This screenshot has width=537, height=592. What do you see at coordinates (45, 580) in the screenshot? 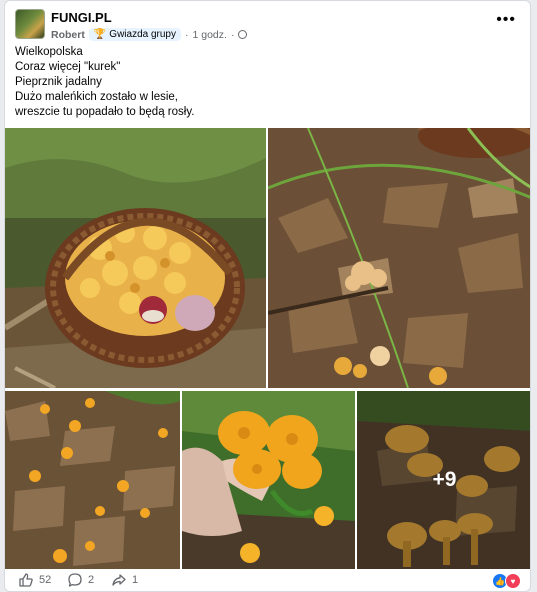
I see `like-count: 52` at bounding box center [45, 580].